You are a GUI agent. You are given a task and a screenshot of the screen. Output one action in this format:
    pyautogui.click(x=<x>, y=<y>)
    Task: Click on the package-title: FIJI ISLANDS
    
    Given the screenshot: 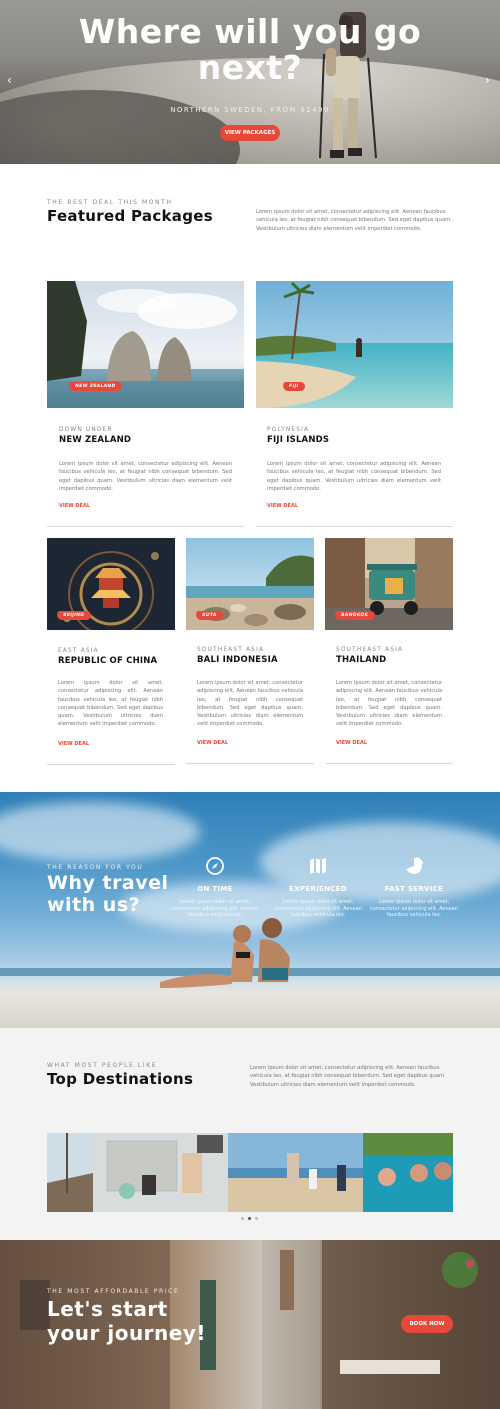 What is the action you would take?
    pyautogui.click(x=298, y=440)
    